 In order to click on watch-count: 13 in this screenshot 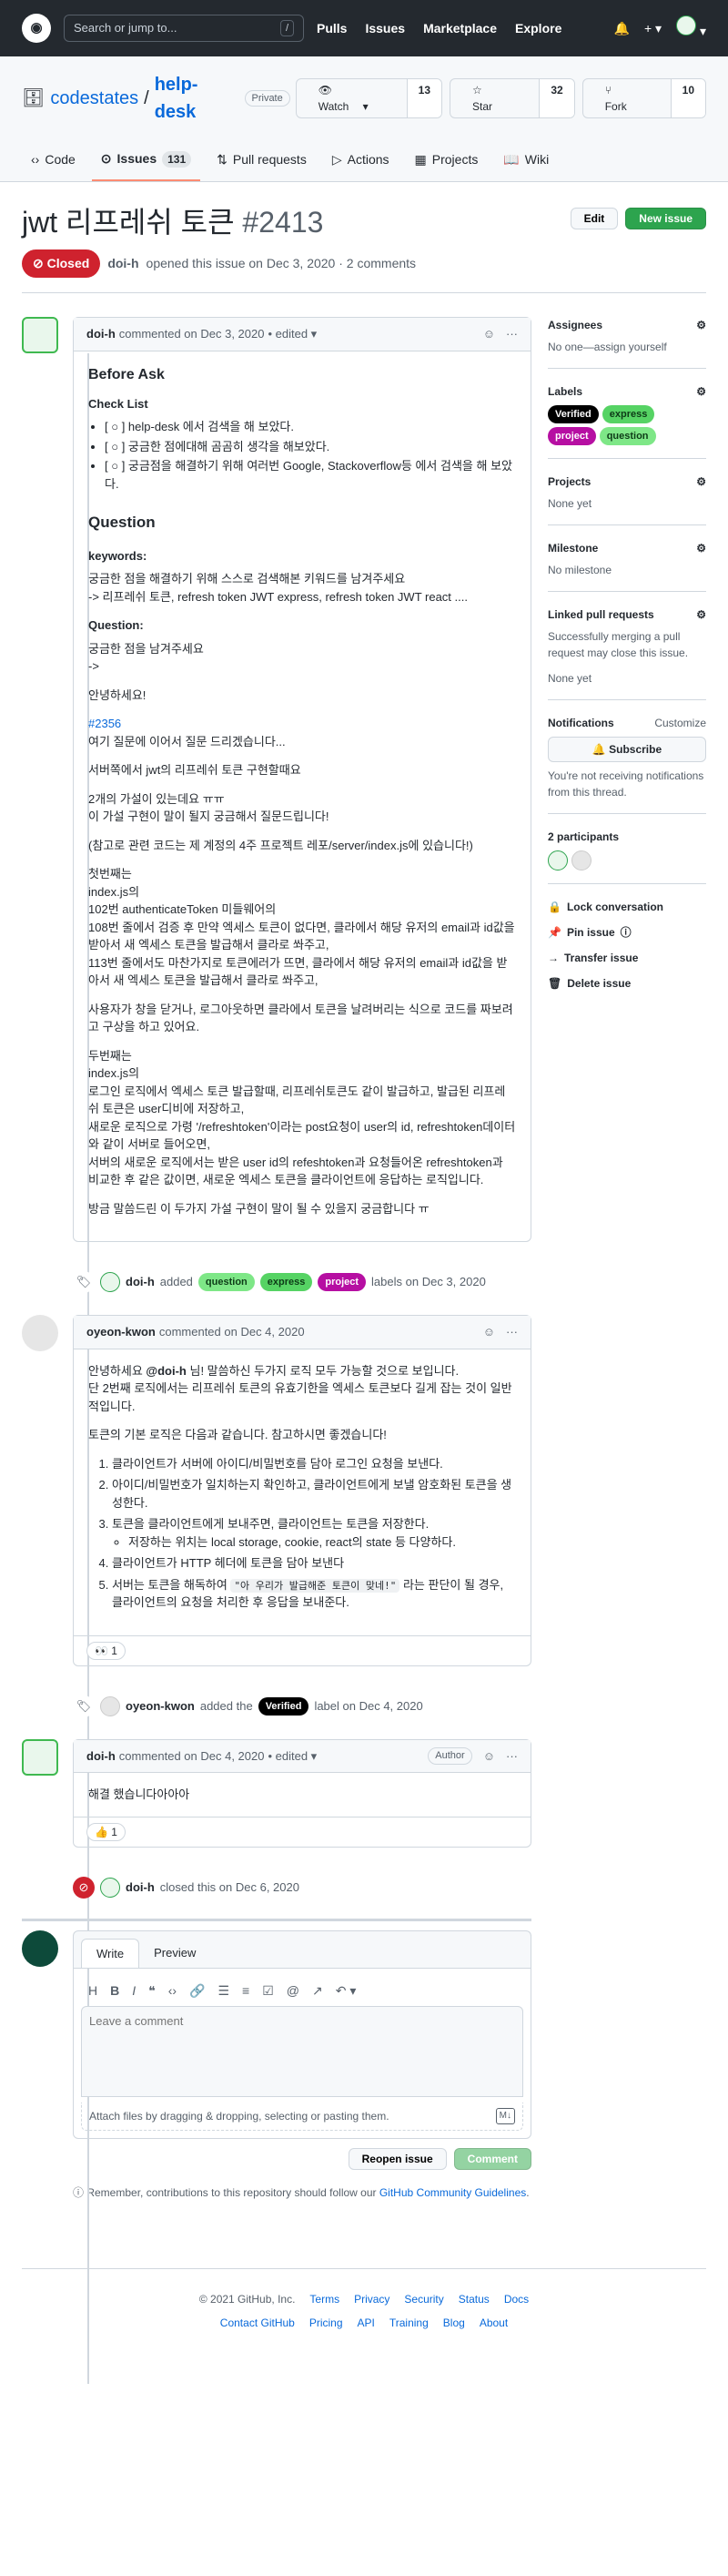, I will do `click(424, 98)`.